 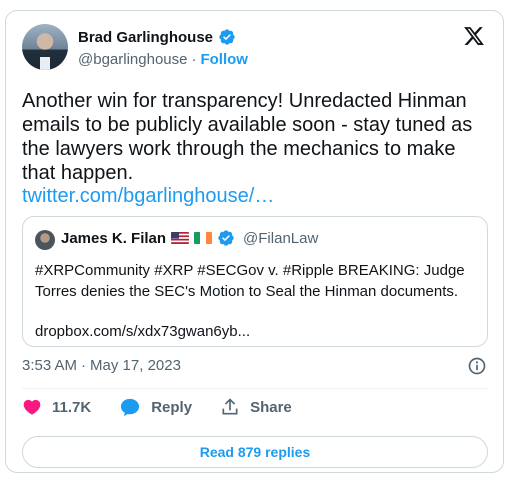 What do you see at coordinates (230, 406) in the screenshot?
I see `share-icon` at bounding box center [230, 406].